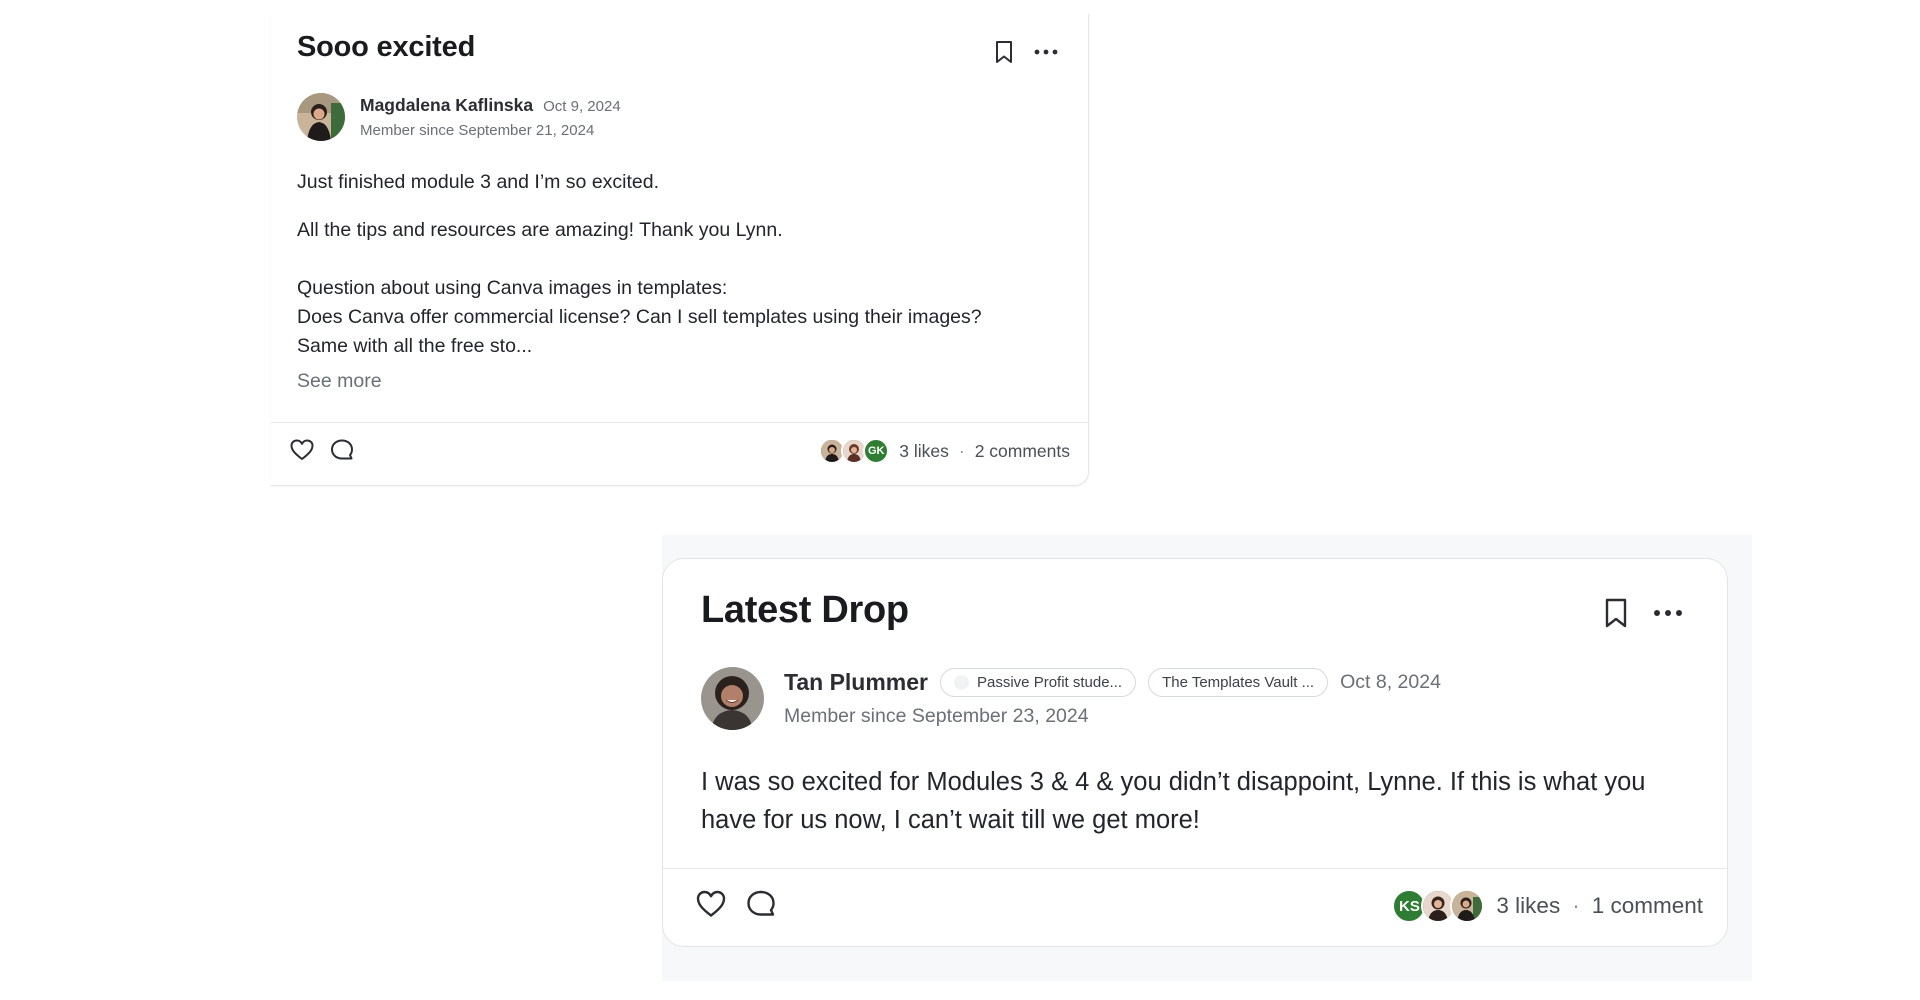  I want to click on author-name: Tan Plummer, so click(856, 682).